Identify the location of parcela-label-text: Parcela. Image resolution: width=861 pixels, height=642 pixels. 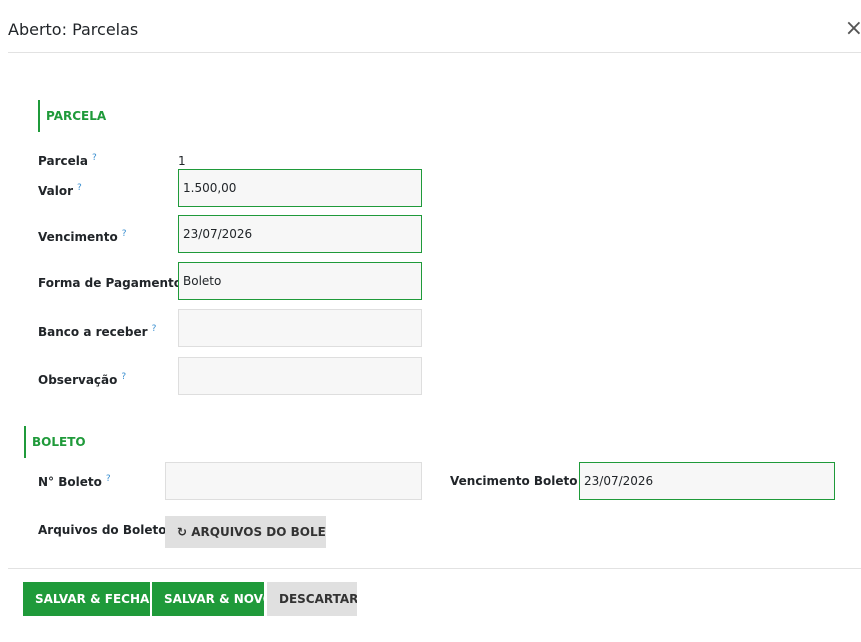
(63, 161).